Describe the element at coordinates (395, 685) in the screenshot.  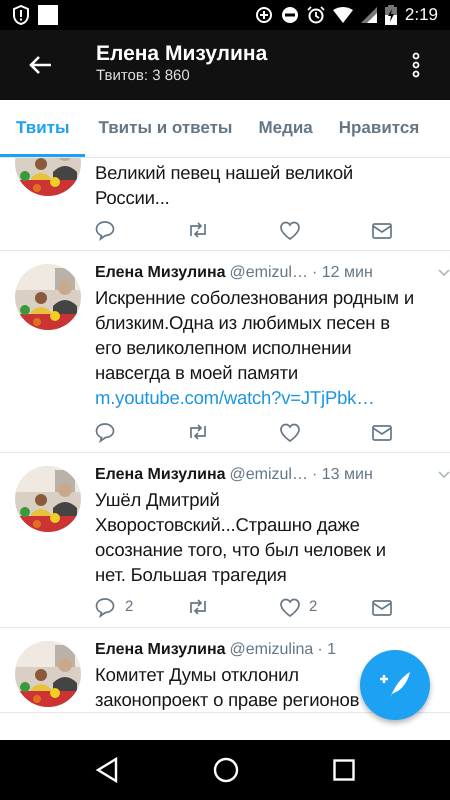
I see `compose-button` at that location.